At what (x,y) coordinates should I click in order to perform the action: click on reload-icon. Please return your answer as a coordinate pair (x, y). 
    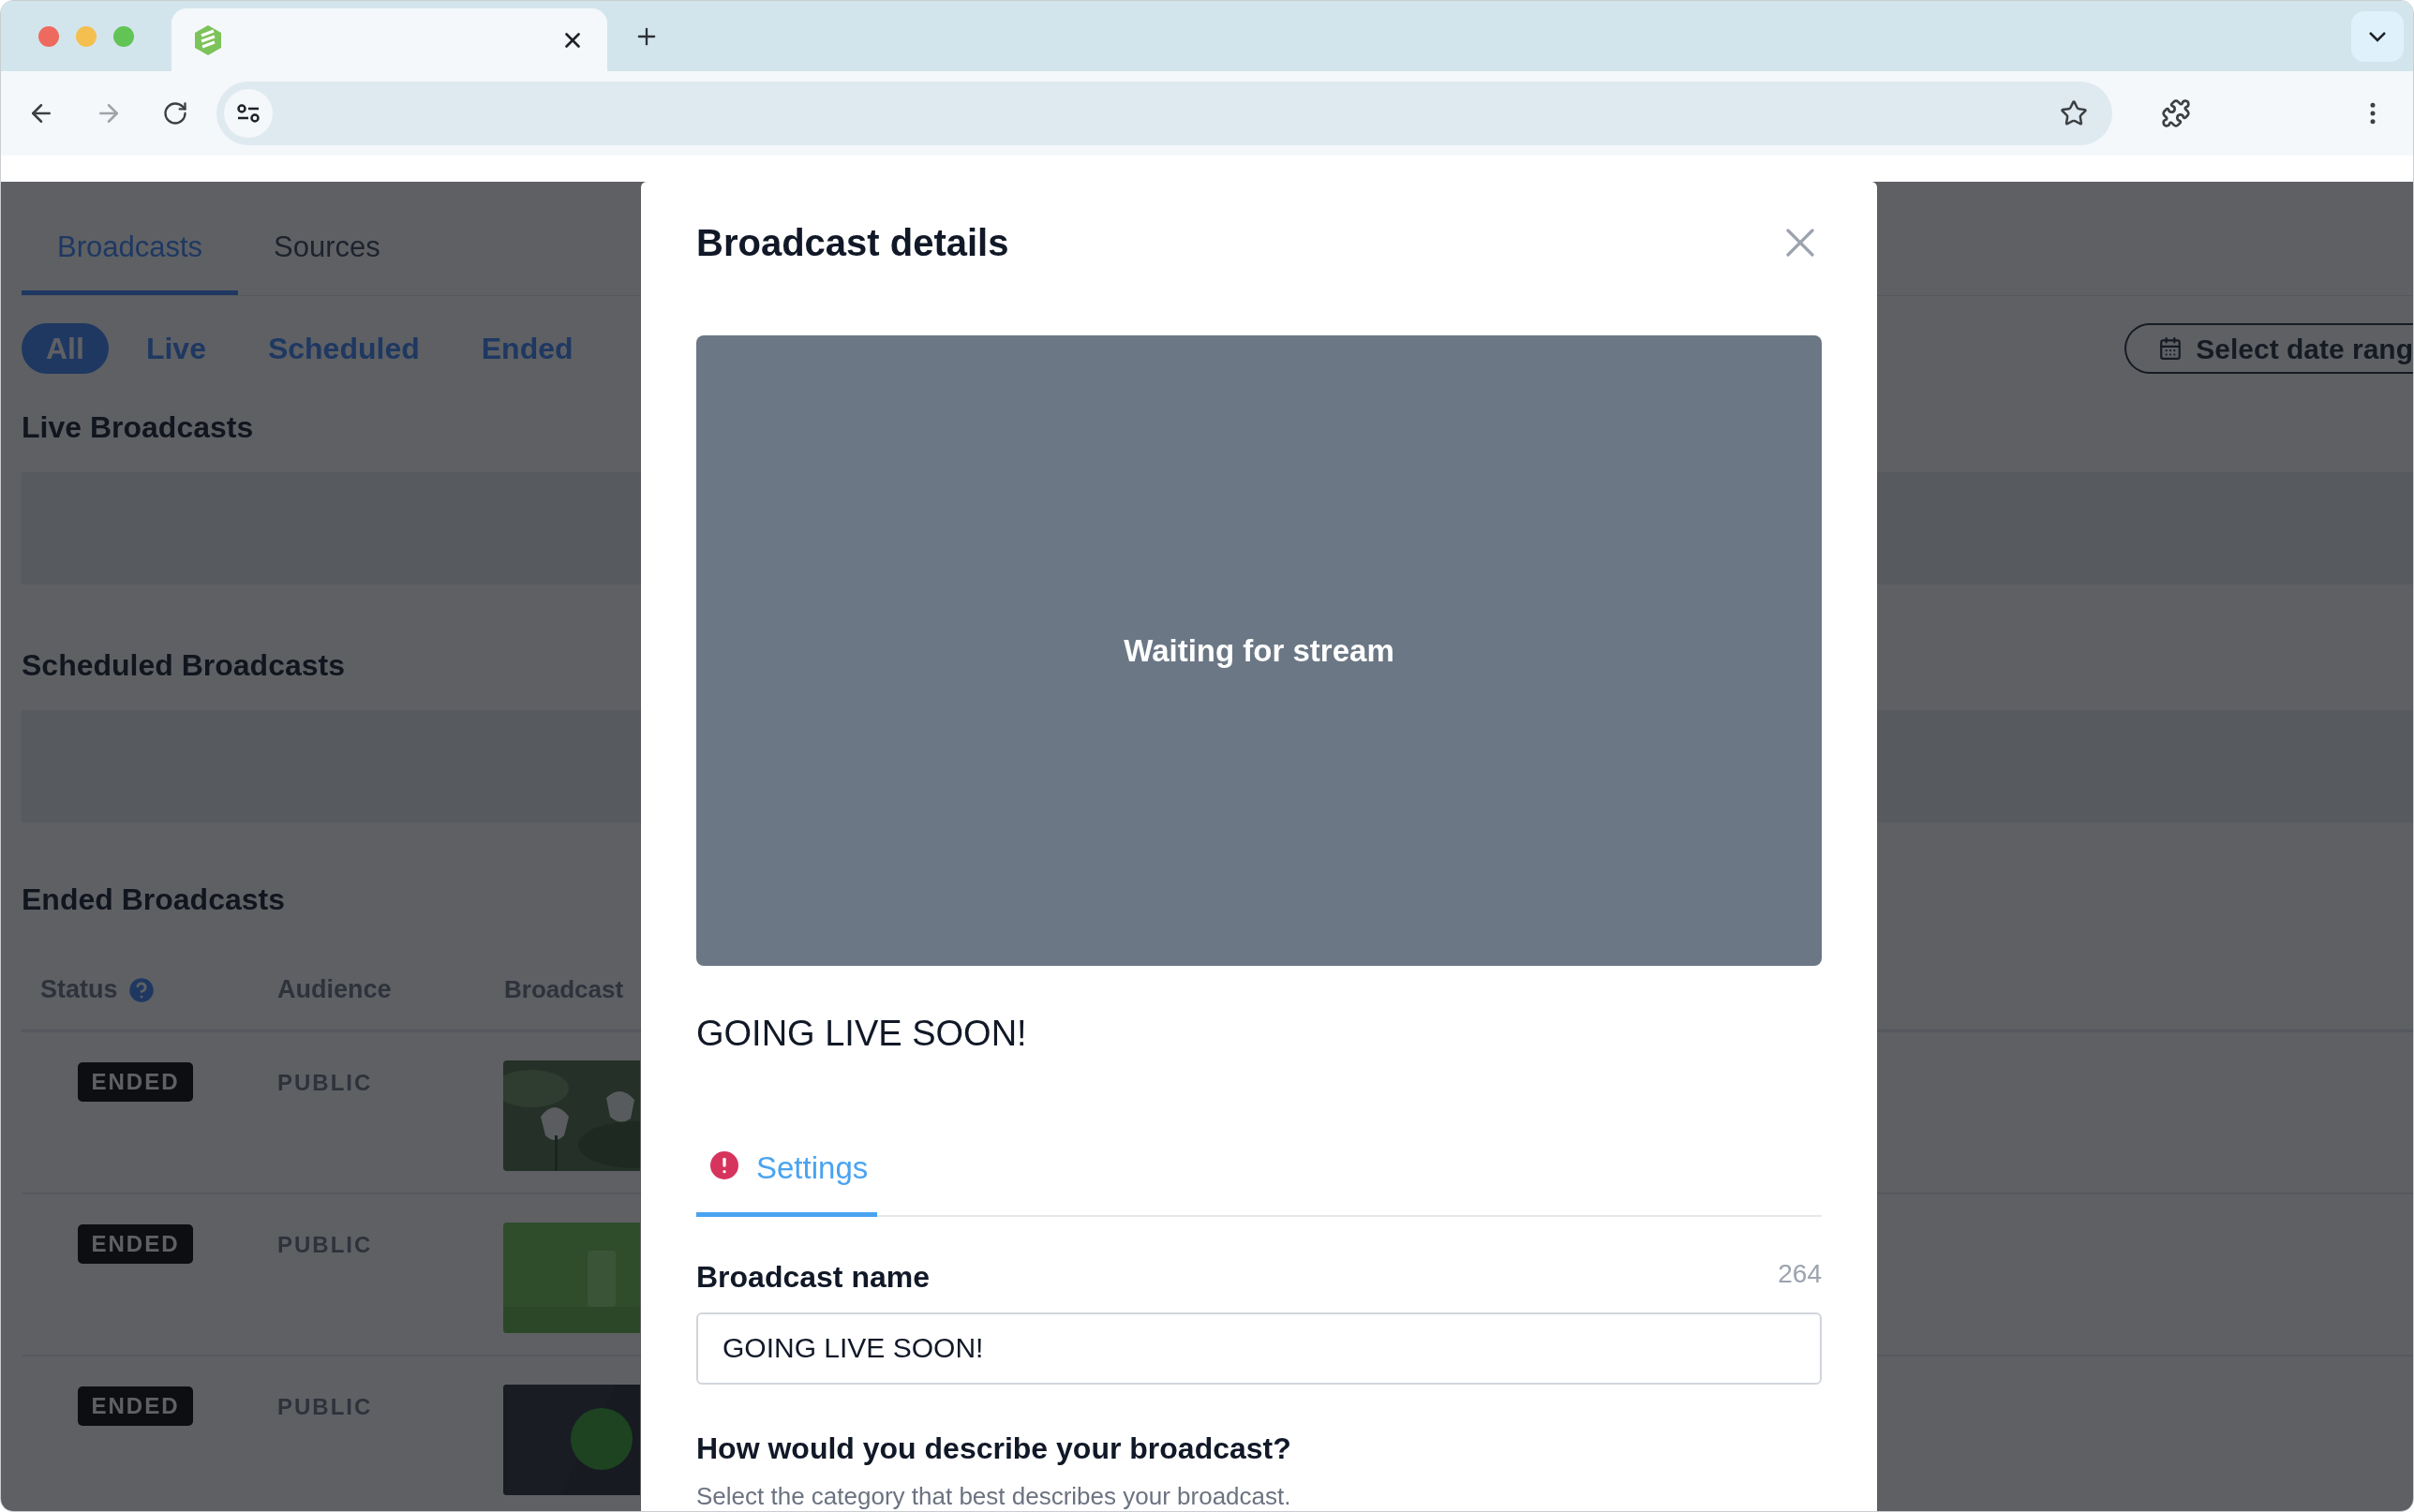
    Looking at the image, I should click on (175, 113).